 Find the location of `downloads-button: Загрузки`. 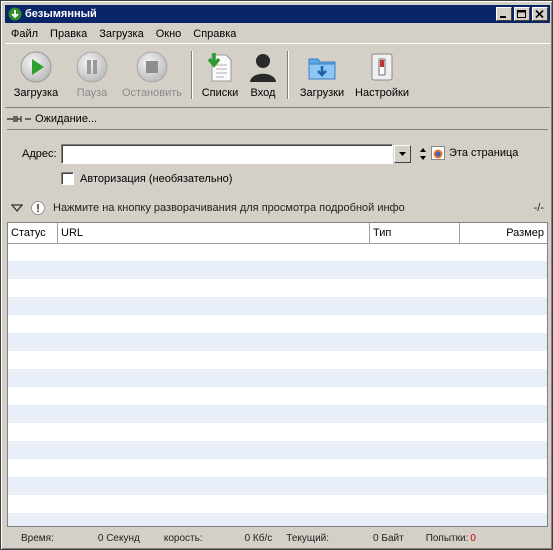

downloads-button: Загрузки is located at coordinates (322, 74).